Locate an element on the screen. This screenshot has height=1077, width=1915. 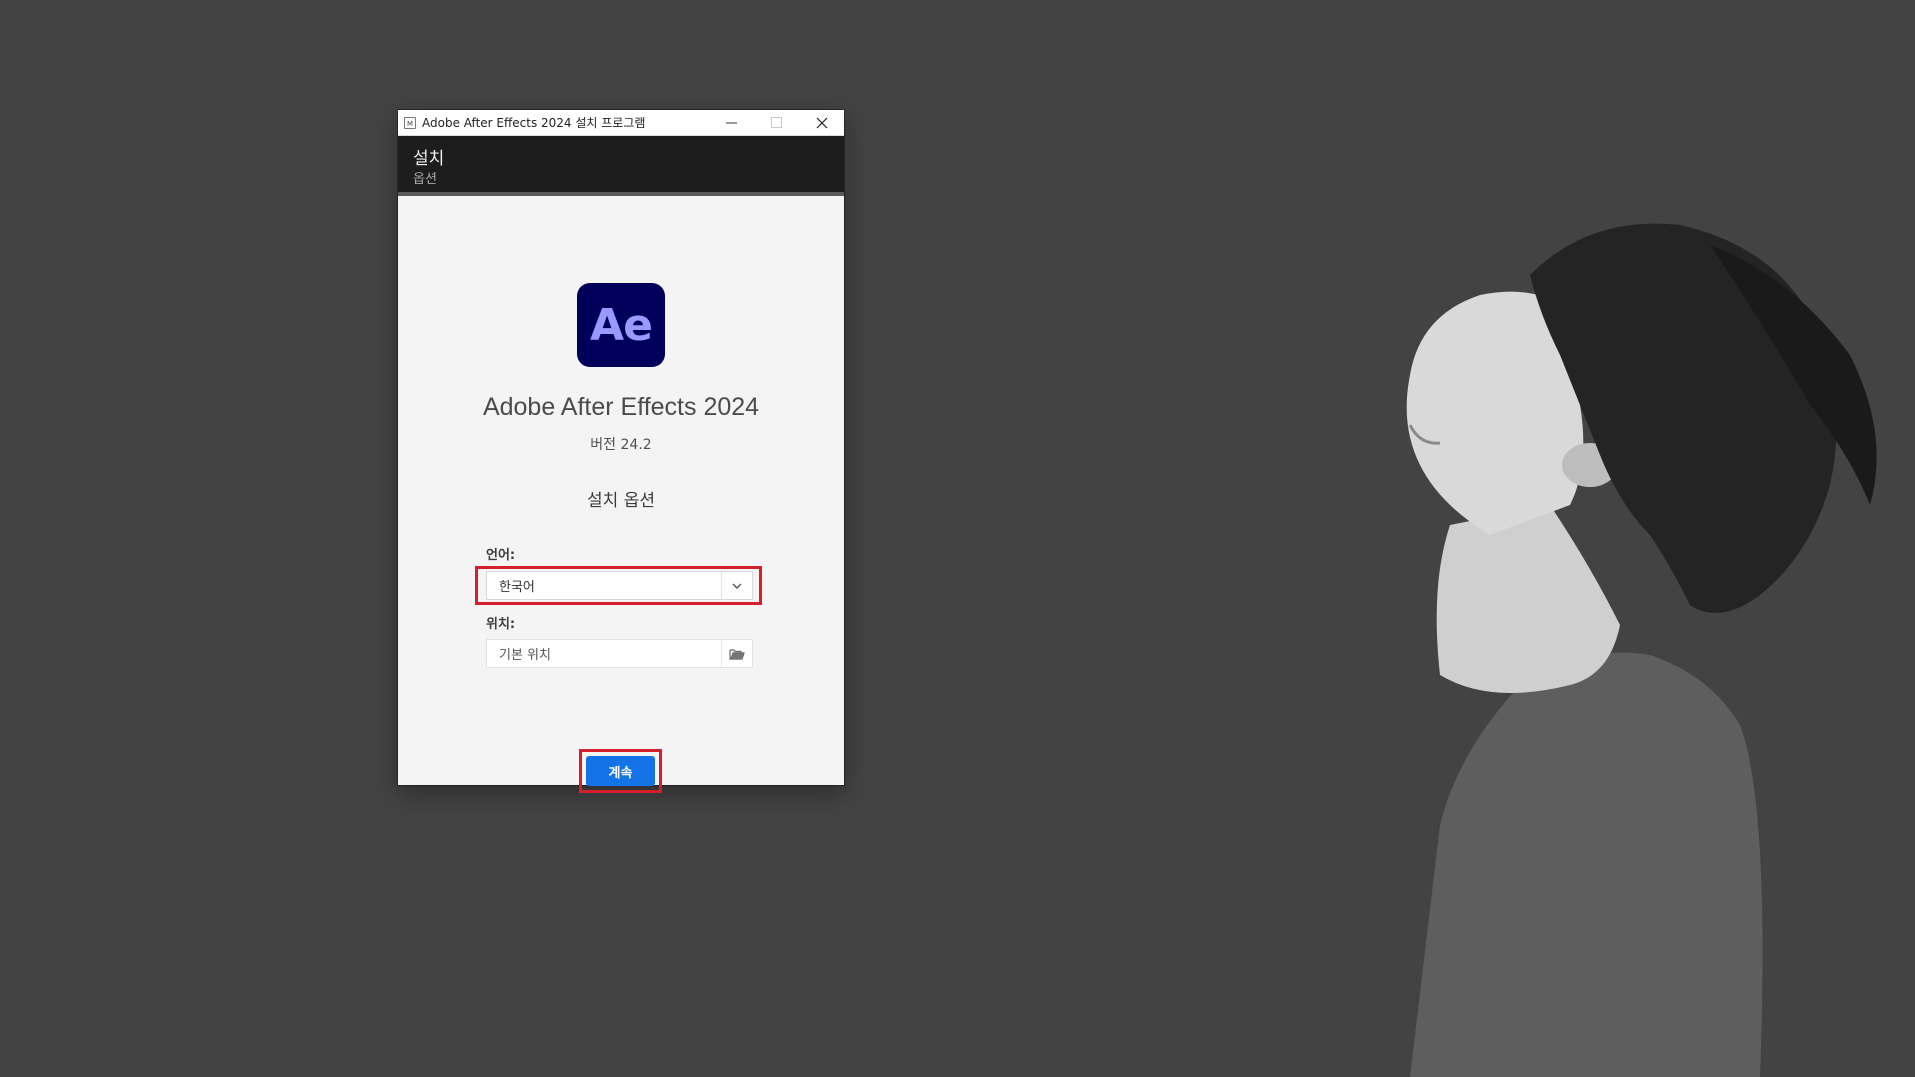
header-subtitle: 옵션 is located at coordinates (425, 179).